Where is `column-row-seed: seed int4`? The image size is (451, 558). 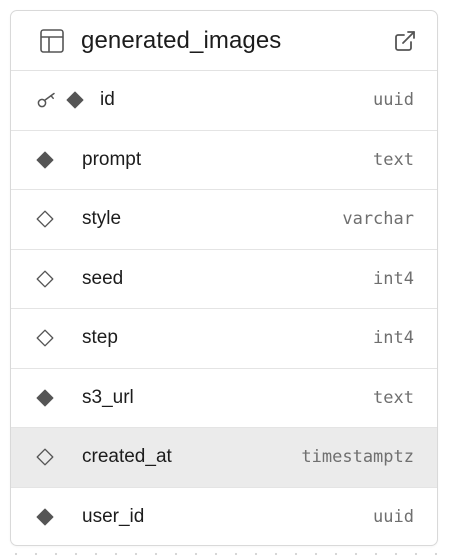
column-row-seed: seed int4 is located at coordinates (224, 279).